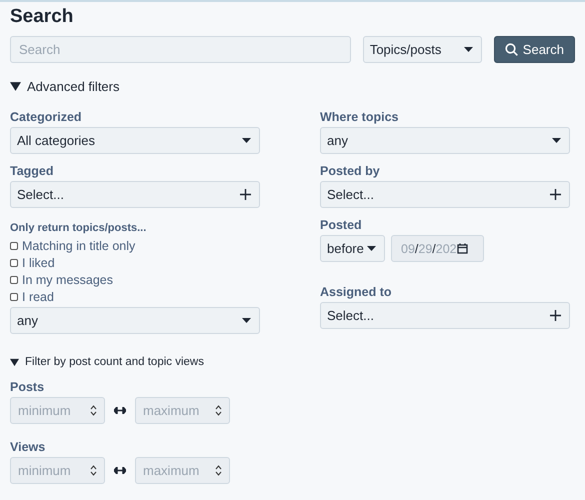 The height and width of the screenshot is (500, 585). What do you see at coordinates (356, 292) in the screenshot?
I see `field-label: Assigned to` at bounding box center [356, 292].